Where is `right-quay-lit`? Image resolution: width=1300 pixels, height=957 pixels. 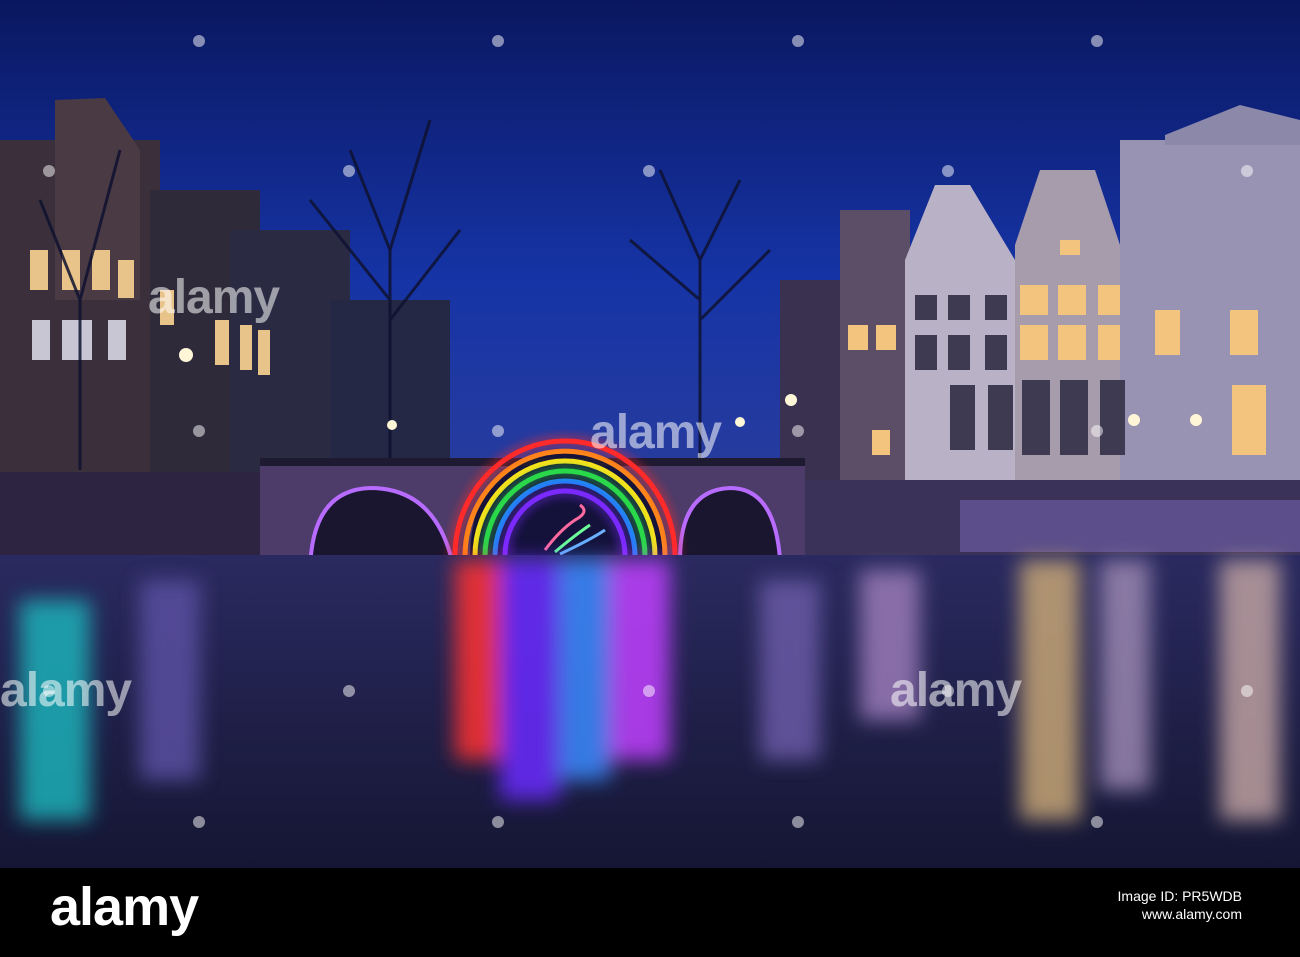 right-quay-lit is located at coordinates (1130, 526).